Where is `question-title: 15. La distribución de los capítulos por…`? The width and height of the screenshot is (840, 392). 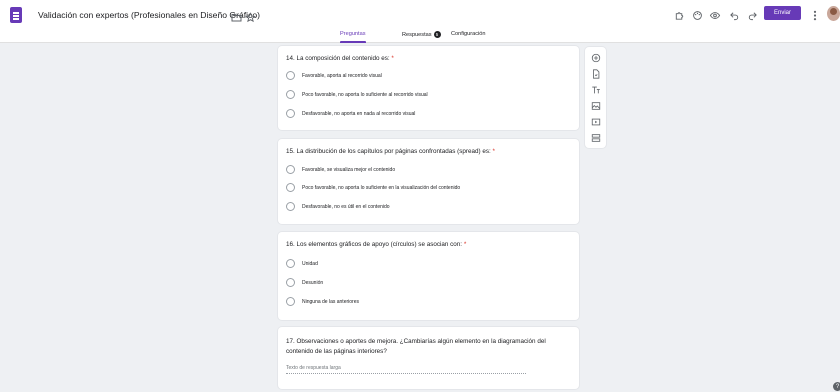
question-title: 15. La distribución de los capítulos por… is located at coordinates (390, 151).